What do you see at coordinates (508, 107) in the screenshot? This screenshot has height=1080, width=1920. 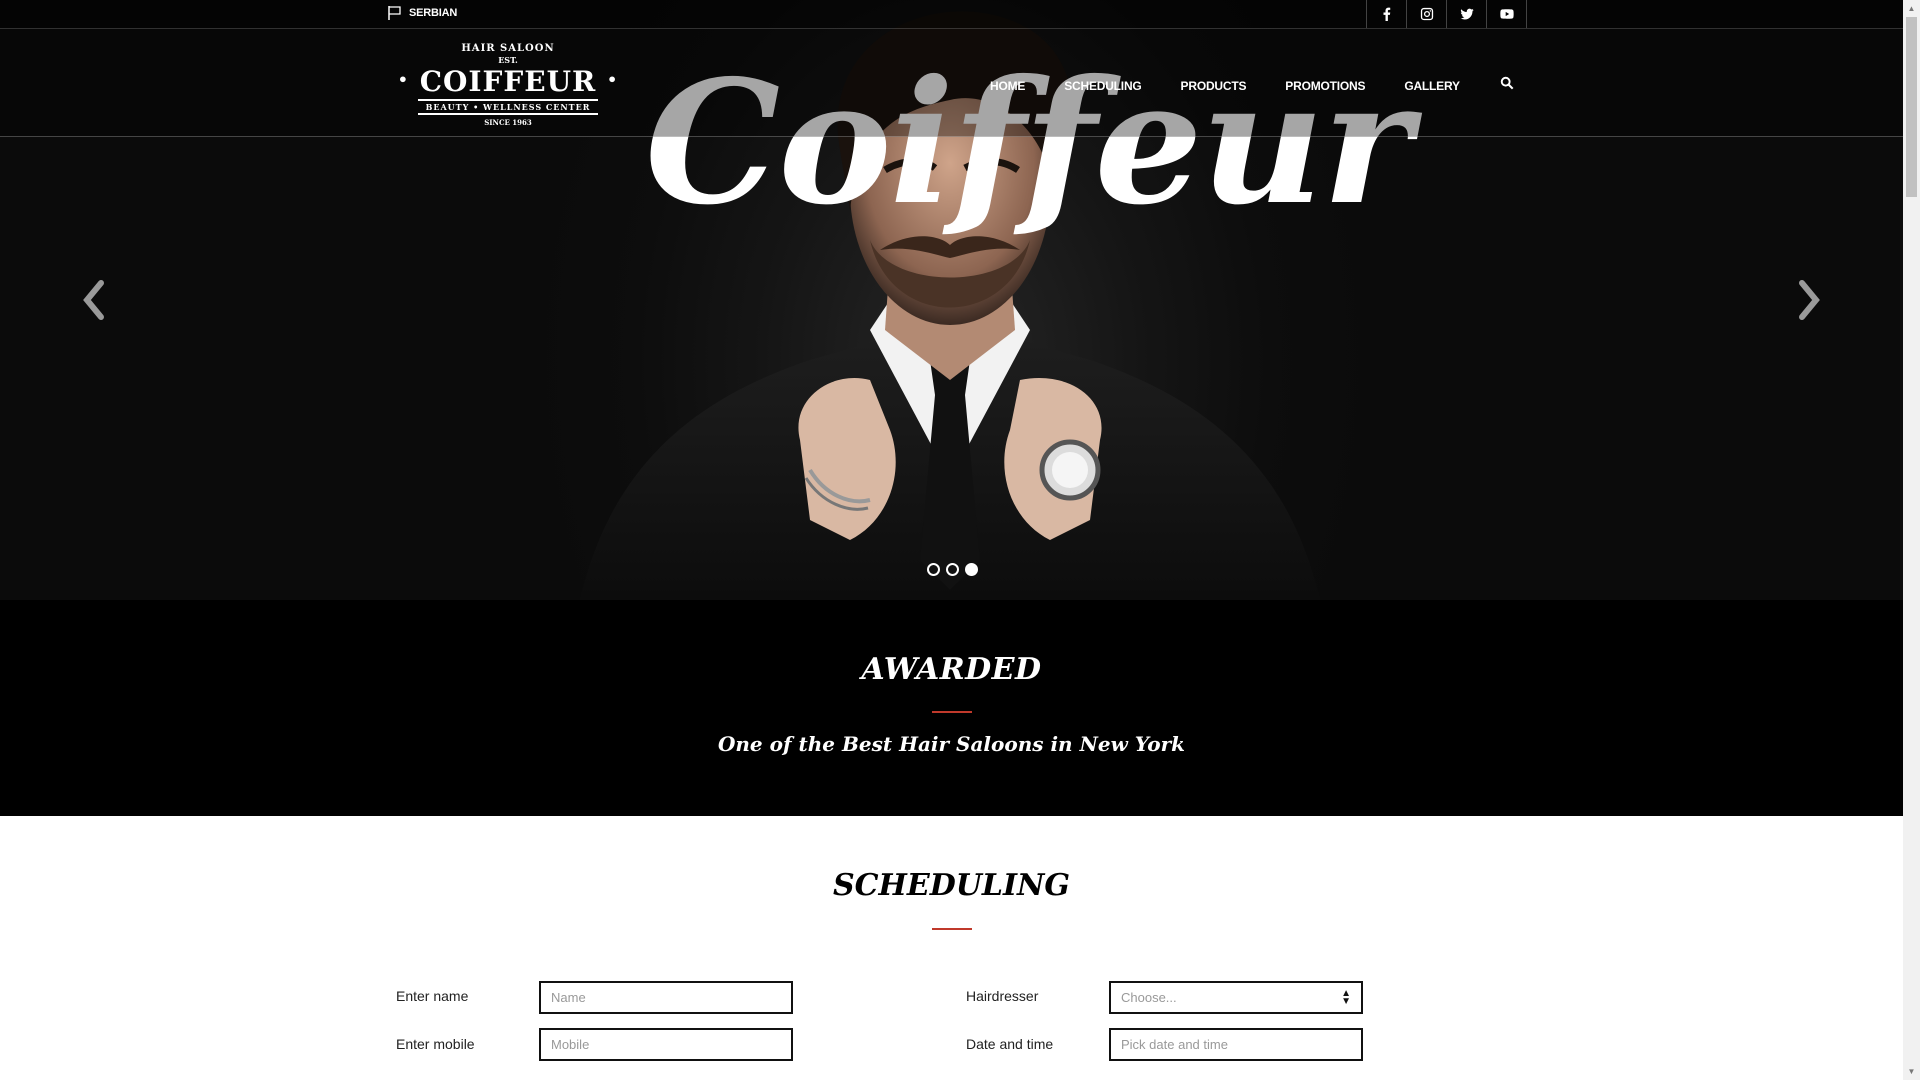 I see `logo-tagline: BEAUTY • WELLNESS CENTER` at bounding box center [508, 107].